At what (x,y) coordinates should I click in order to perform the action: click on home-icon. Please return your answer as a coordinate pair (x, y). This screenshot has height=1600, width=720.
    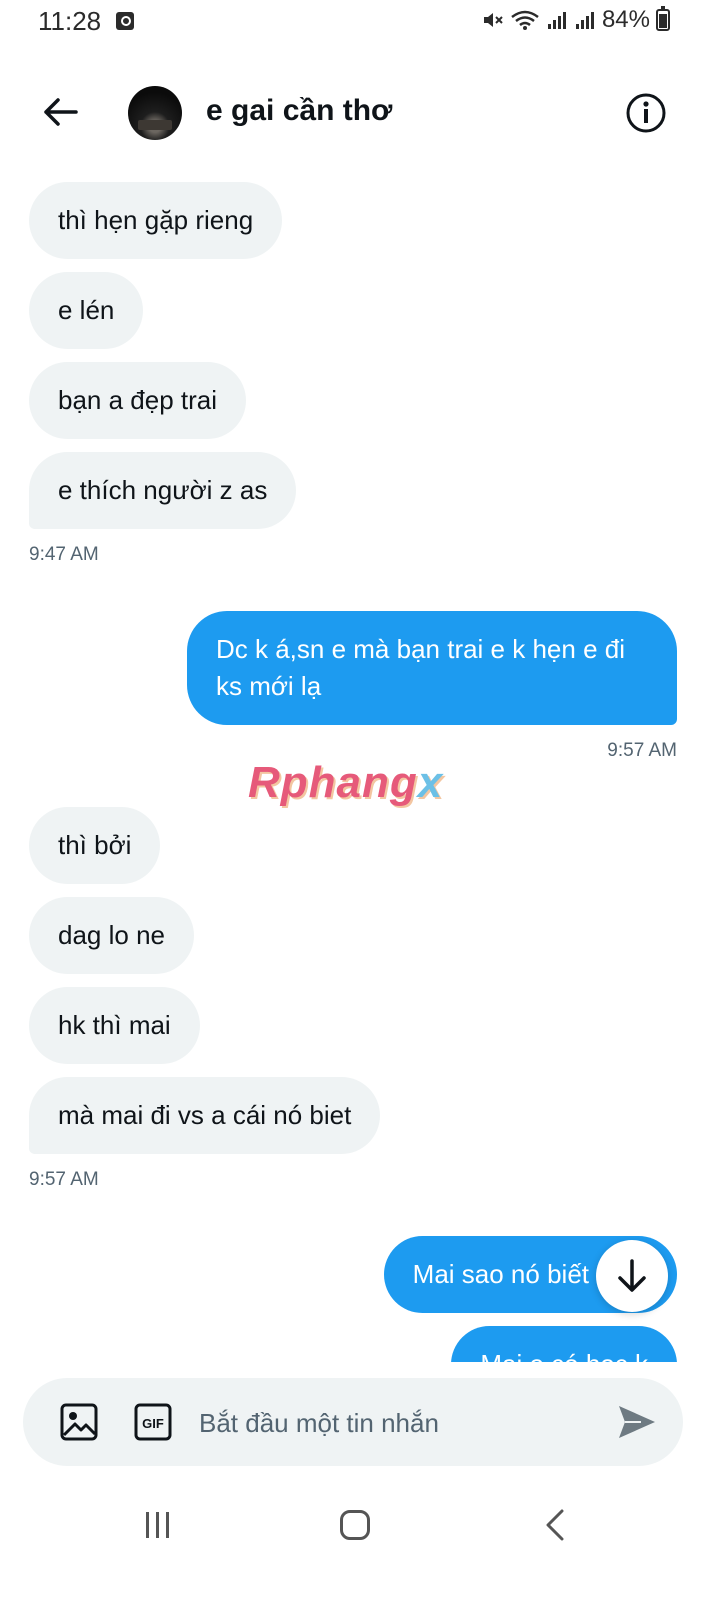
    Looking at the image, I should click on (355, 1525).